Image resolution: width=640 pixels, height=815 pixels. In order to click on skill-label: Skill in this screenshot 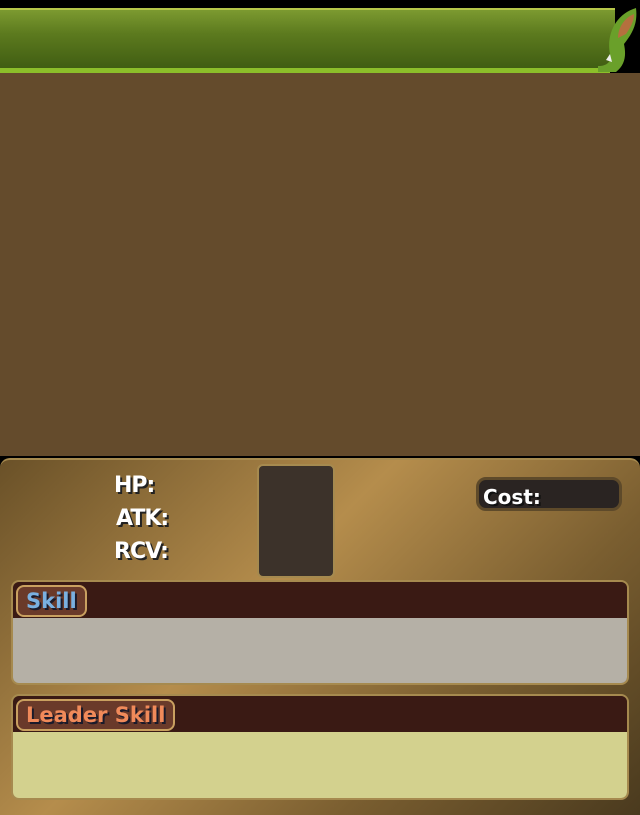, I will do `click(51, 601)`.